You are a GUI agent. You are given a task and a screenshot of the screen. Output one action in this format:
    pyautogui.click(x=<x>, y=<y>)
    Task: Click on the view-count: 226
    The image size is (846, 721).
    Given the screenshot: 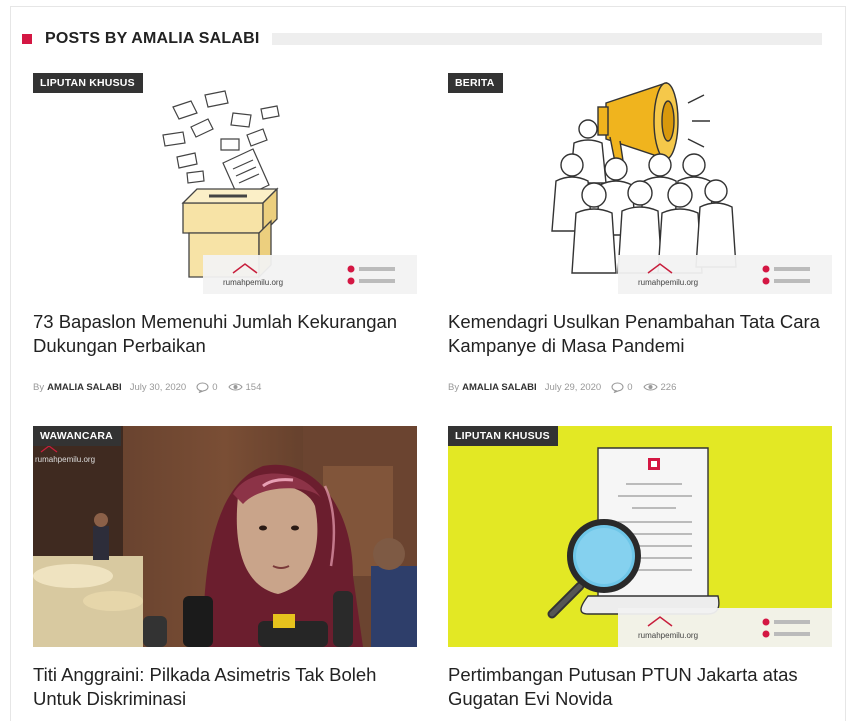 What is the action you would take?
    pyautogui.click(x=659, y=387)
    